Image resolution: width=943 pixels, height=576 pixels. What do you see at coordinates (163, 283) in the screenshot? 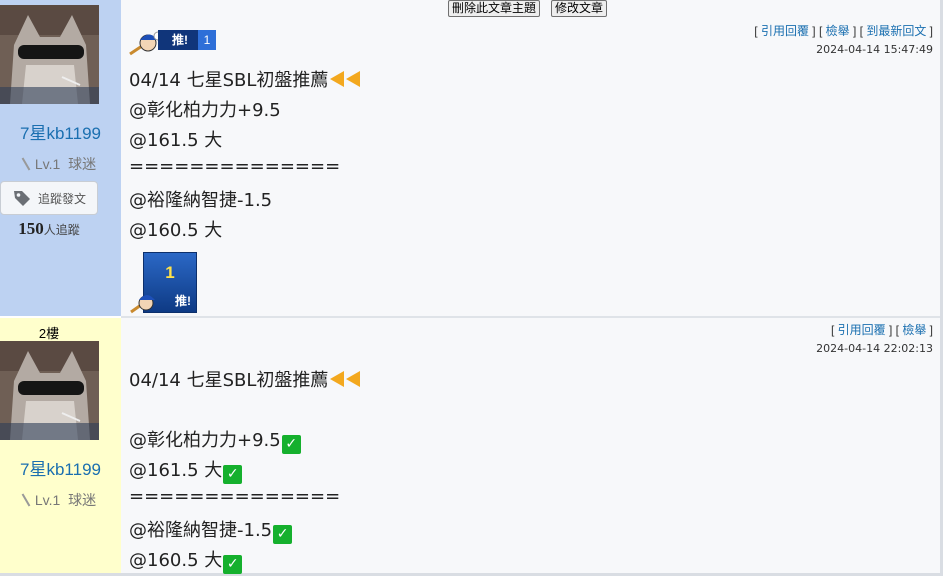
I see `push-button: 1 推!` at bounding box center [163, 283].